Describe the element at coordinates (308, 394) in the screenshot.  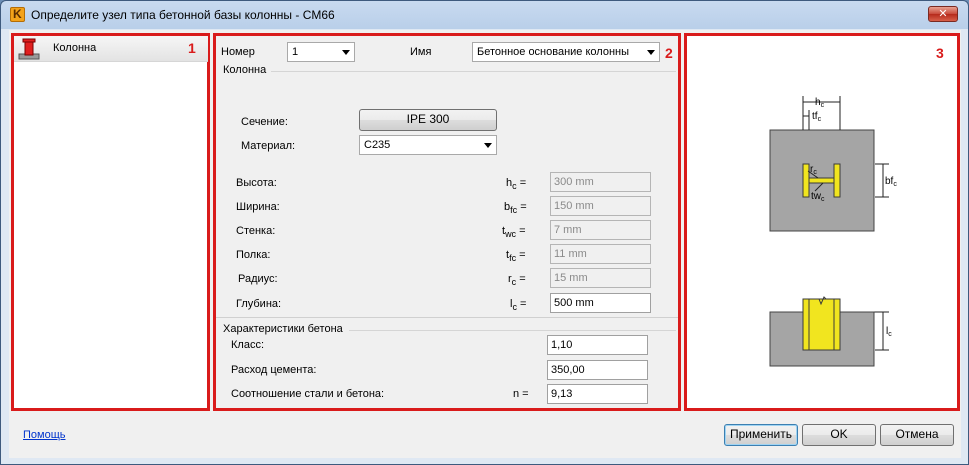
I see `ratio-label: Соотношение стали и бетона:` at that location.